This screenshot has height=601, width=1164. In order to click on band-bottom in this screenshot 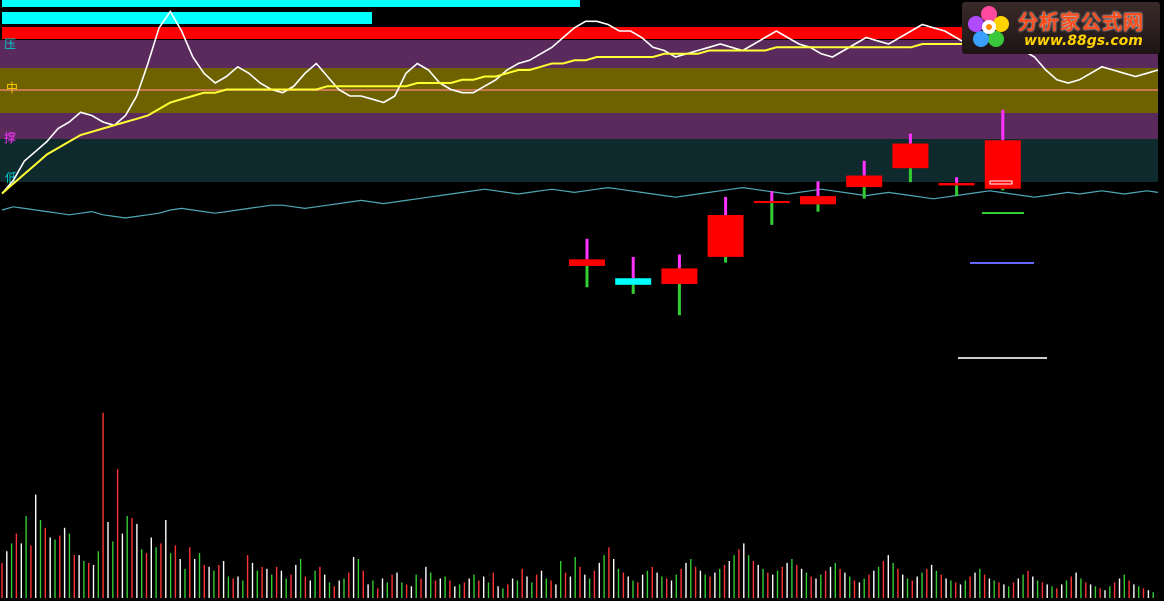, I will do `click(579, 160)`.